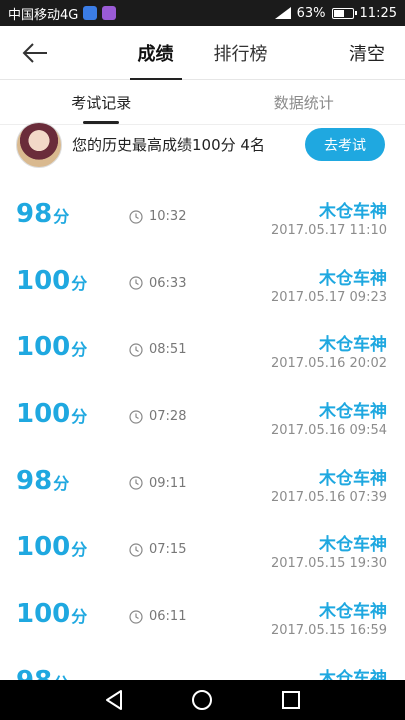 The image size is (405, 720). I want to click on sub-tabs: 考试记录 数据统计, so click(202, 103).